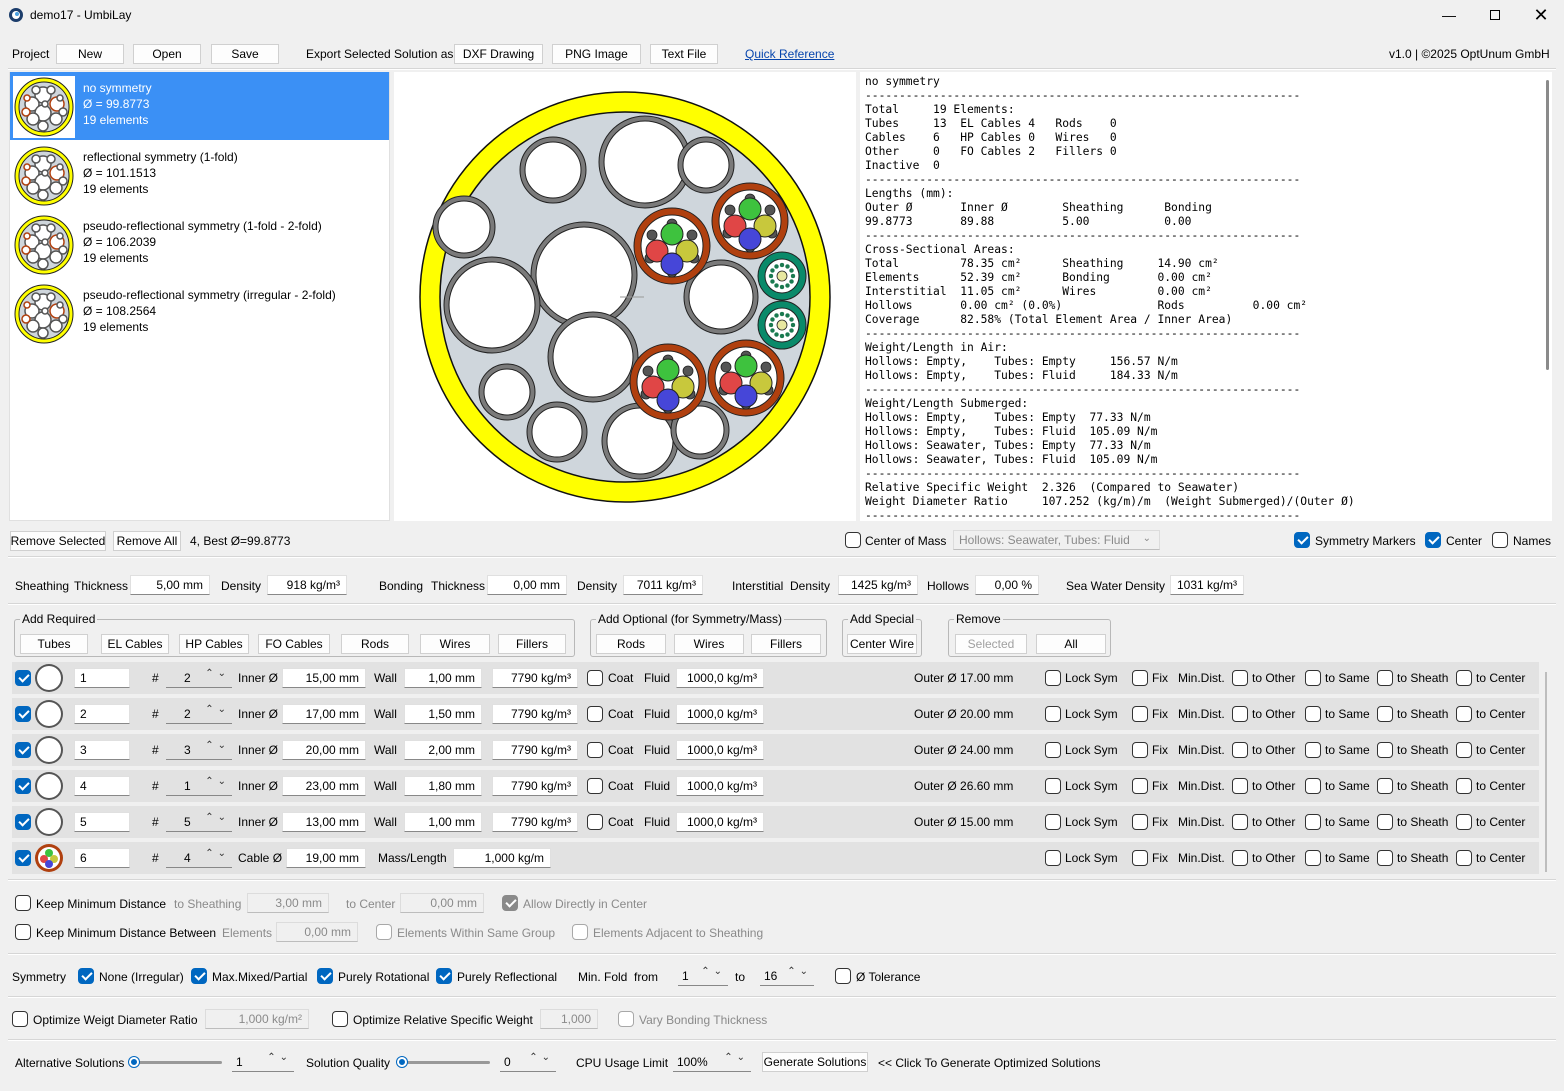 The image size is (1564, 1091). Describe the element at coordinates (199, 106) in the screenshot. I see `solution-item: no symmetry Ø = 99.8773 19 elements` at that location.